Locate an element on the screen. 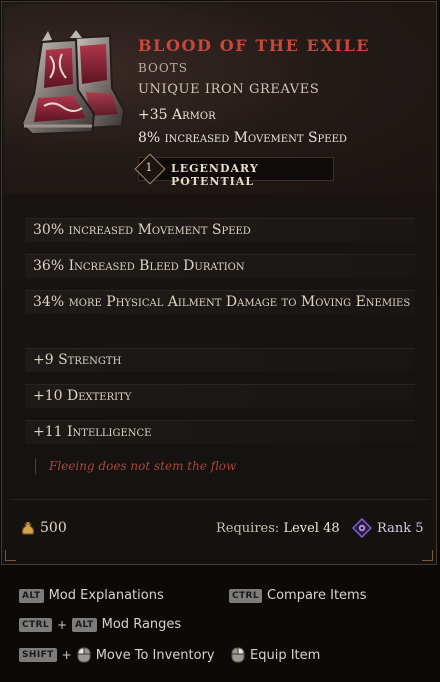 This screenshot has height=682, width=440. rank-label: Rank 5 is located at coordinates (400, 528).